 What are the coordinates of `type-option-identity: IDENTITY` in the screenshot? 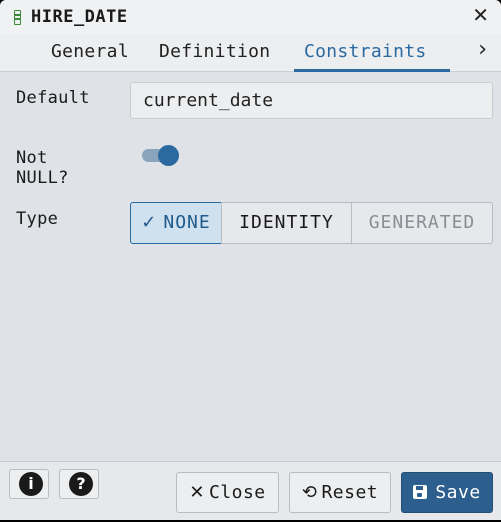 It's located at (286, 223).